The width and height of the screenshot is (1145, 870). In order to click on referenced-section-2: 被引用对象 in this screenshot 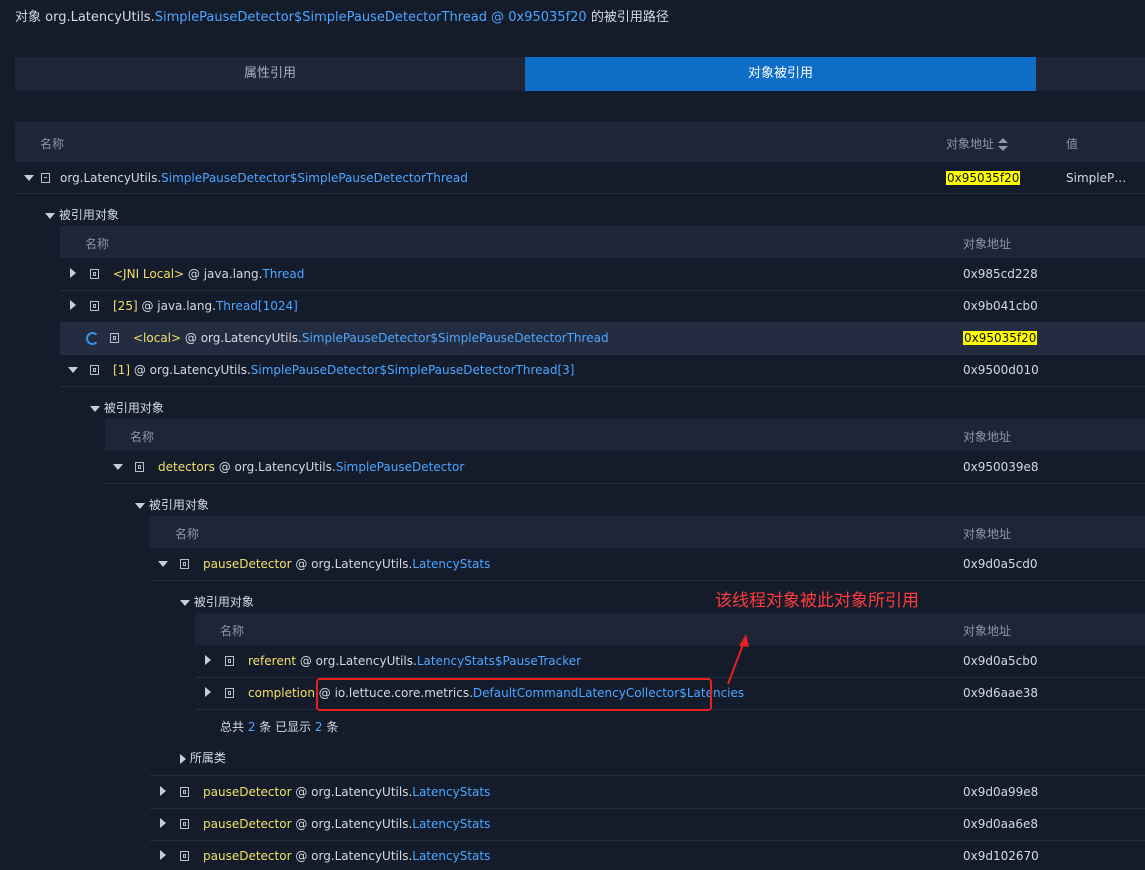, I will do `click(127, 407)`.